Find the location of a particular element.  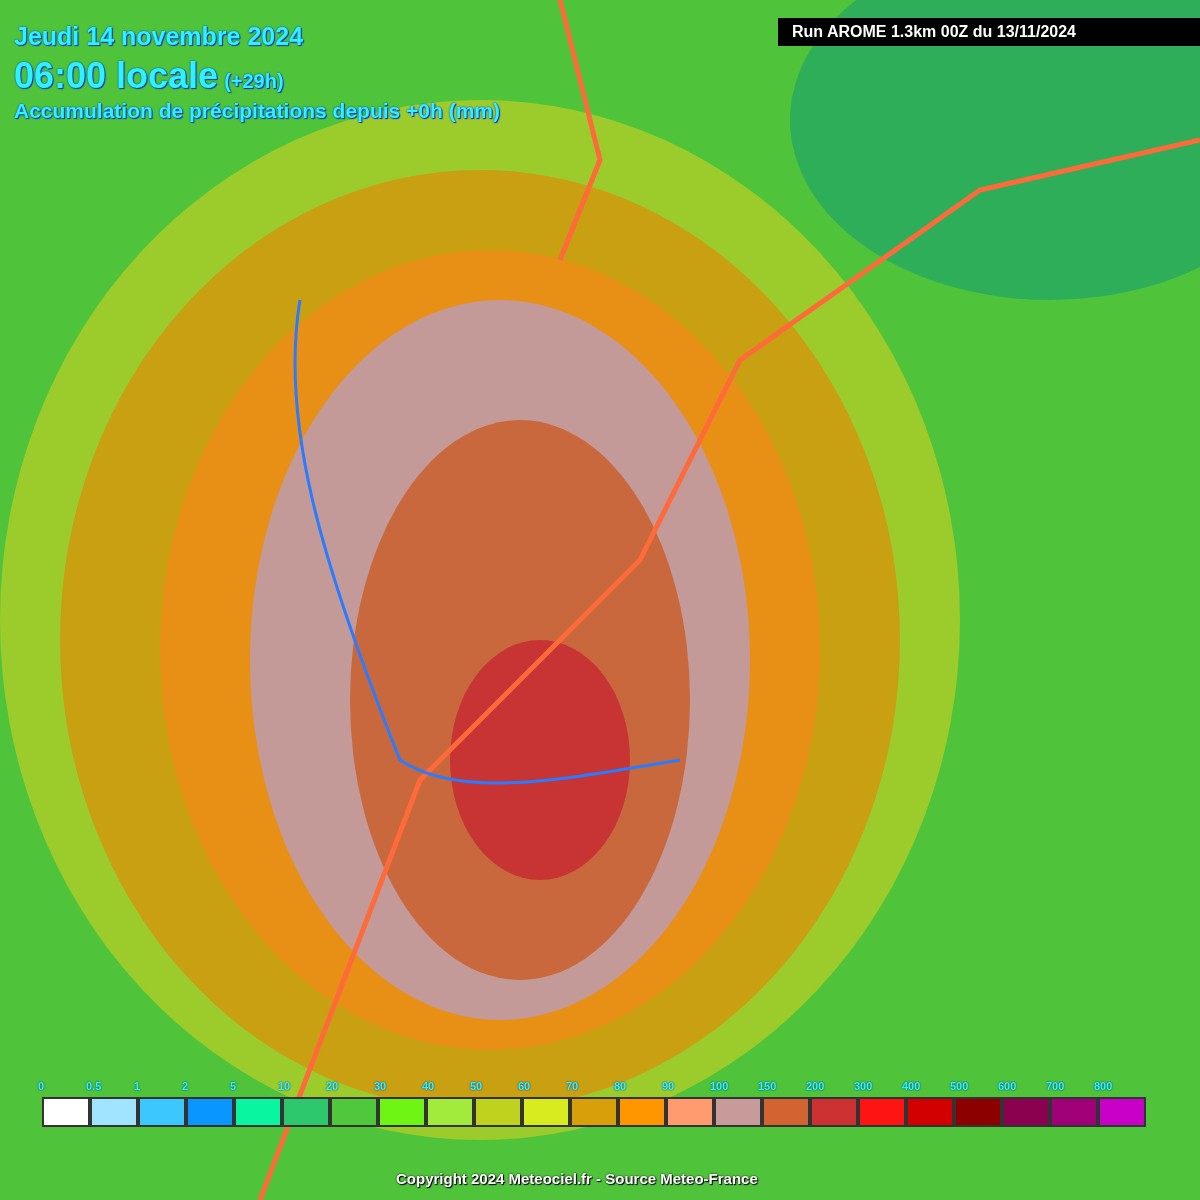

legend-tick: 300 is located at coordinates (863, 1087).